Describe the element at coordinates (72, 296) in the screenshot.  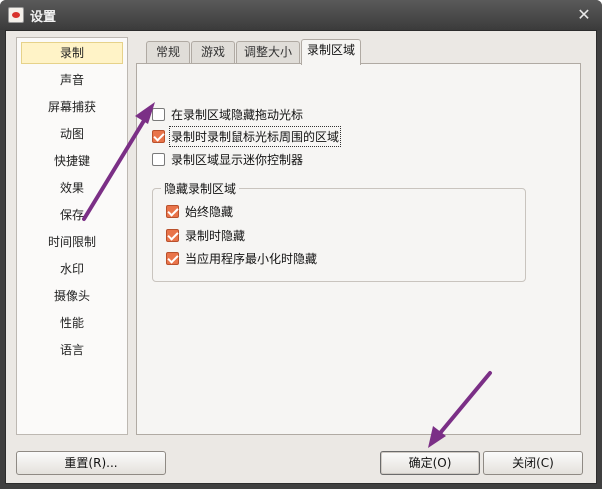
I see `sidebar-item-webcam: 摄像头` at that location.